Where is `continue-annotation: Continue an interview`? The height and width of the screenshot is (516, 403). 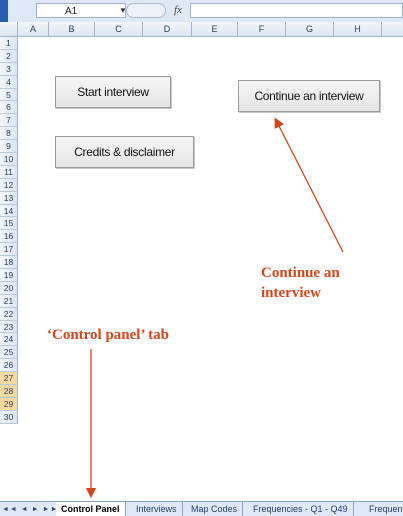
continue-annotation: Continue an interview is located at coordinates (300, 283).